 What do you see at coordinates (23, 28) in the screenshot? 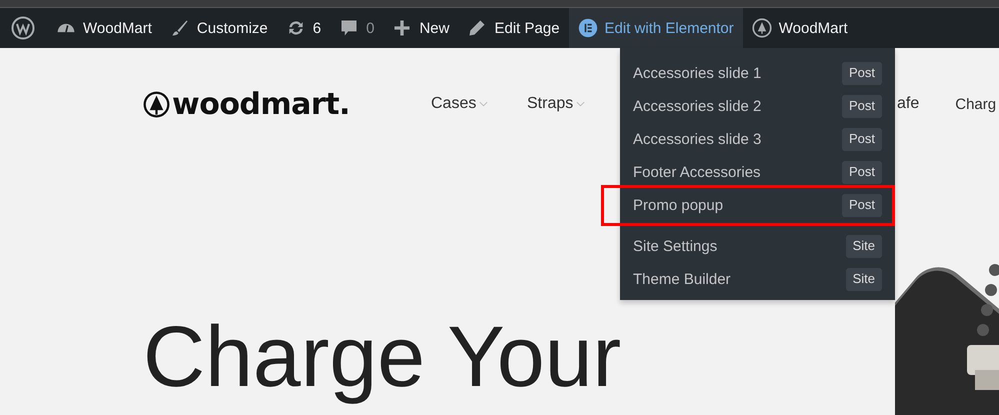
I see `wordpress-icon` at bounding box center [23, 28].